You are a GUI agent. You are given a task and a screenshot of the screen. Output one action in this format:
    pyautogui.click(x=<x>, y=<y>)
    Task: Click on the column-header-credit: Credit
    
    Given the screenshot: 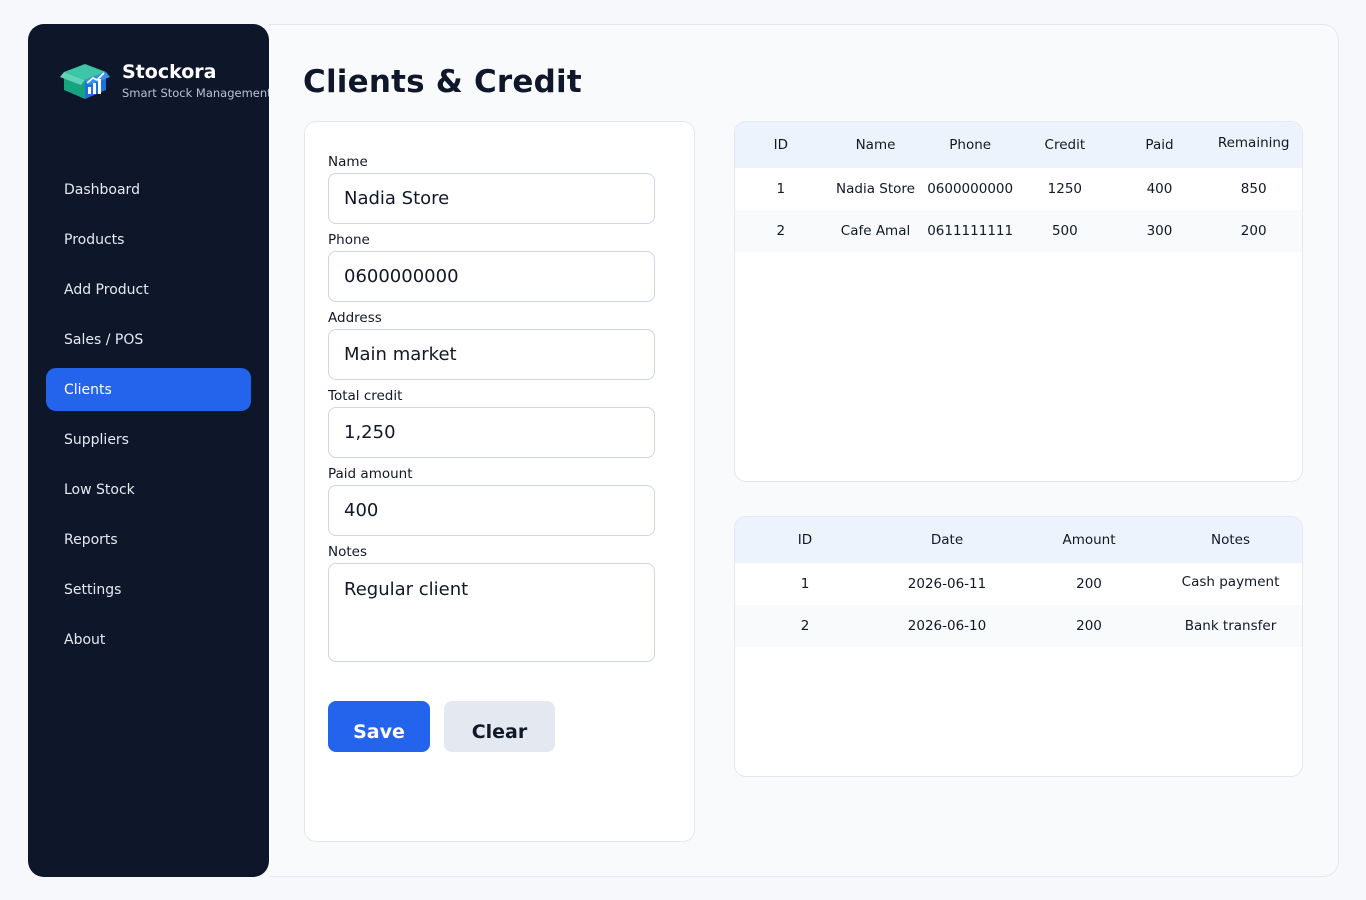 What is the action you would take?
    pyautogui.click(x=1065, y=145)
    